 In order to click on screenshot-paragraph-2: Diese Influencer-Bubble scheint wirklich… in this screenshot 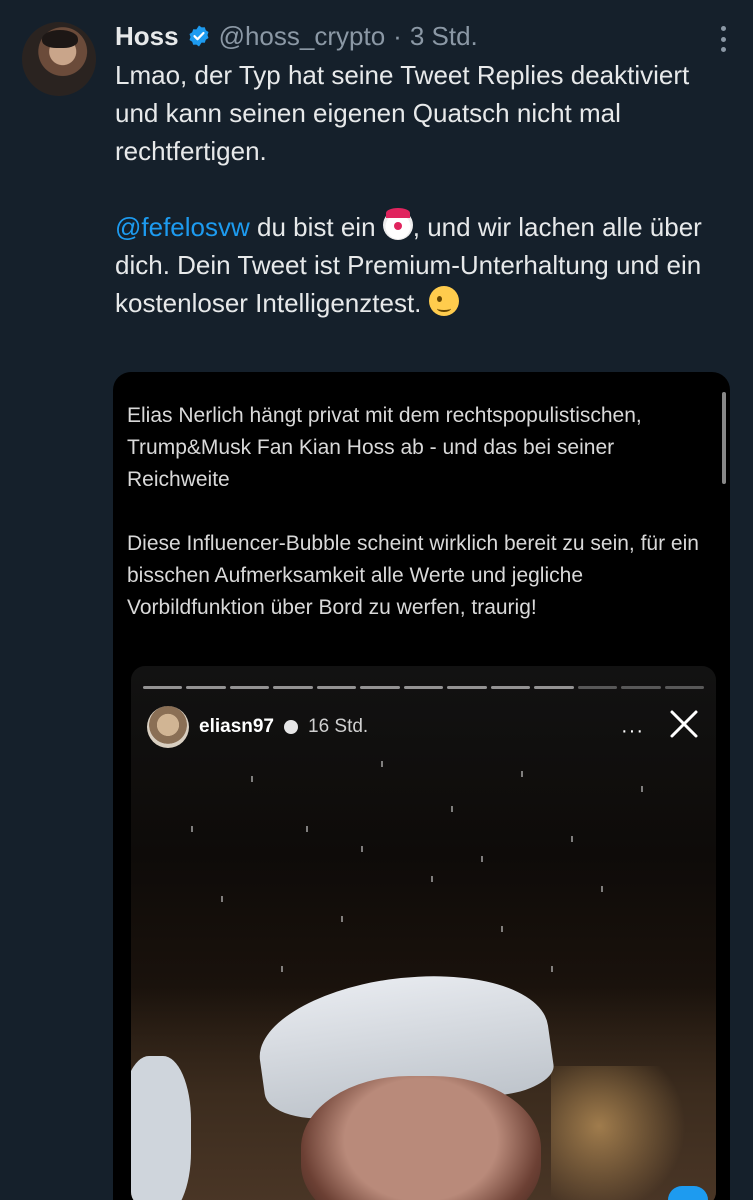, I will do `click(413, 575)`.